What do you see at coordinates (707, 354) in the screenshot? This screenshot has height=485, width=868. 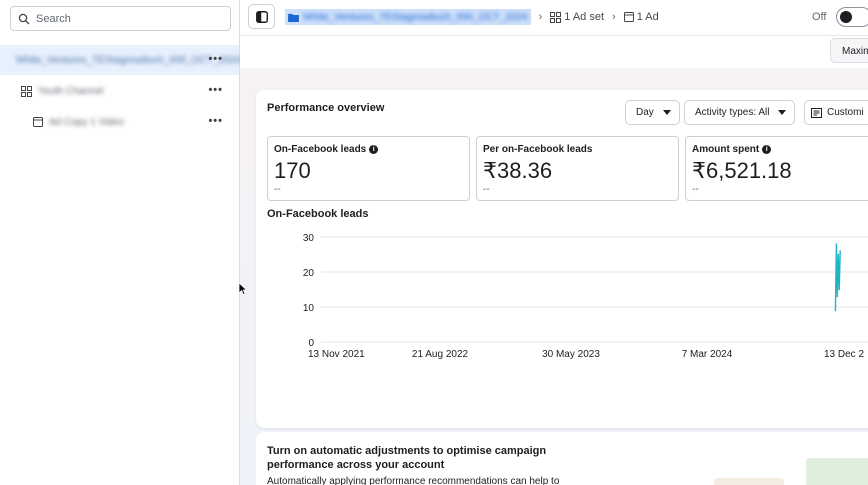 I see `x-tick-label: 7 Mar 2024` at bounding box center [707, 354].